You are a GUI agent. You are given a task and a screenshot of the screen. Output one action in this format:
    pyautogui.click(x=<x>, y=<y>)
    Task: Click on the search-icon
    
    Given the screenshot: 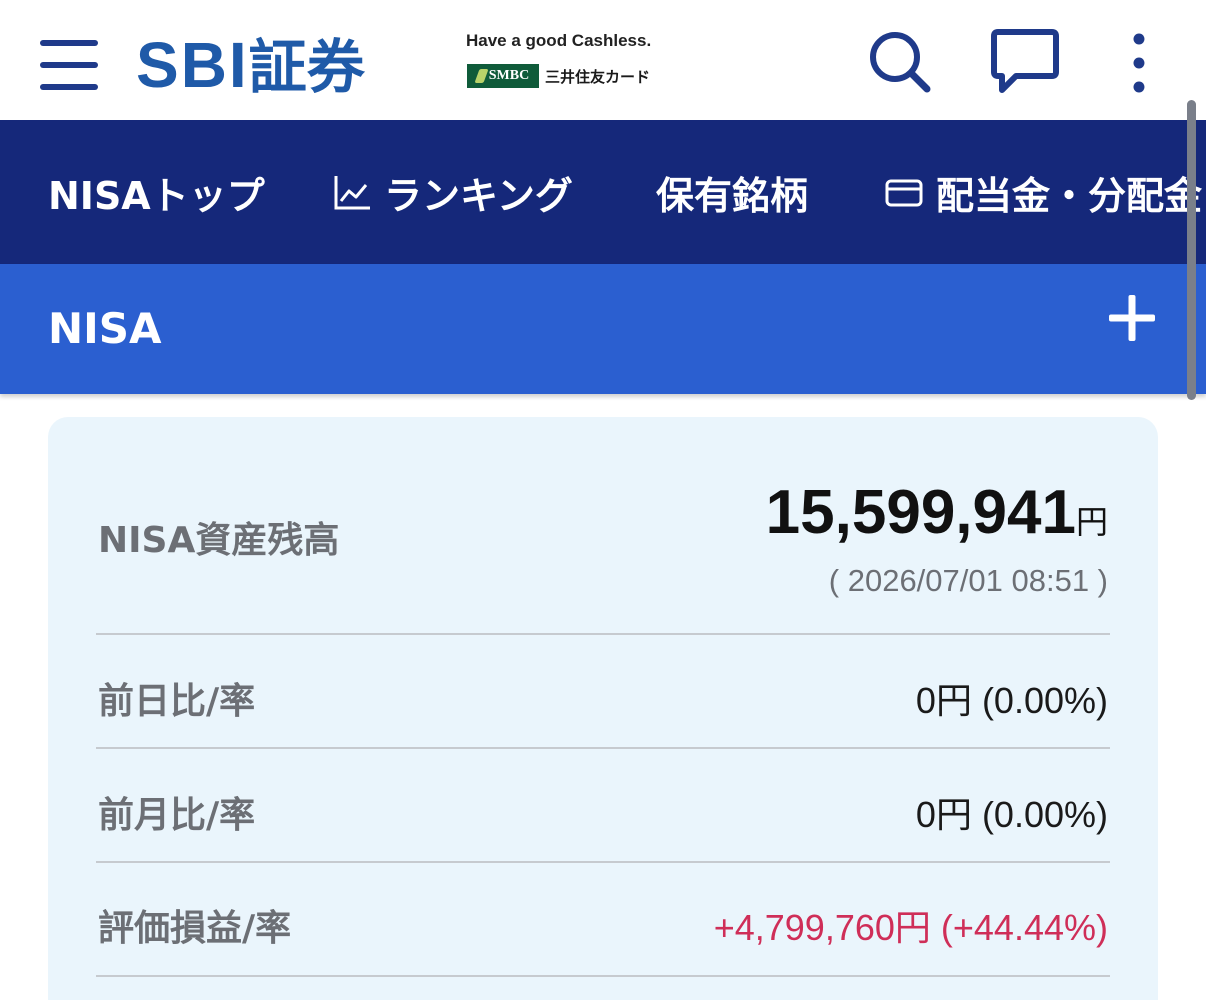 What is the action you would take?
    pyautogui.click(x=899, y=61)
    